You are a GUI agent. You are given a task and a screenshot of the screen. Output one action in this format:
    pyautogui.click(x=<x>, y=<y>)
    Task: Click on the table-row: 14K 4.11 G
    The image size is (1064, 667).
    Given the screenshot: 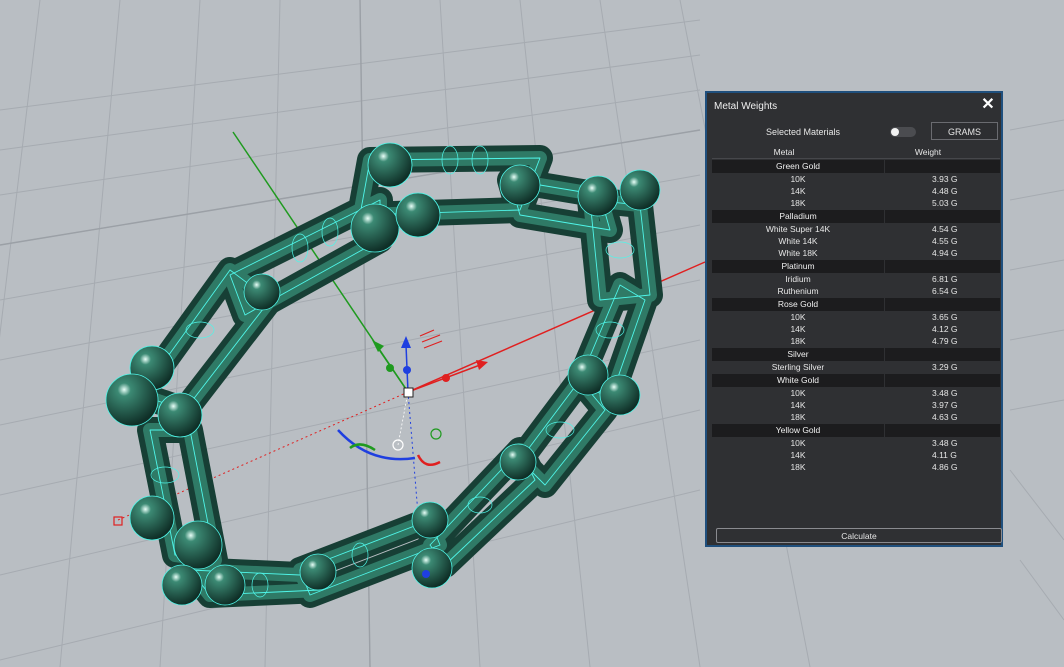 What is the action you would take?
    pyautogui.click(x=856, y=455)
    